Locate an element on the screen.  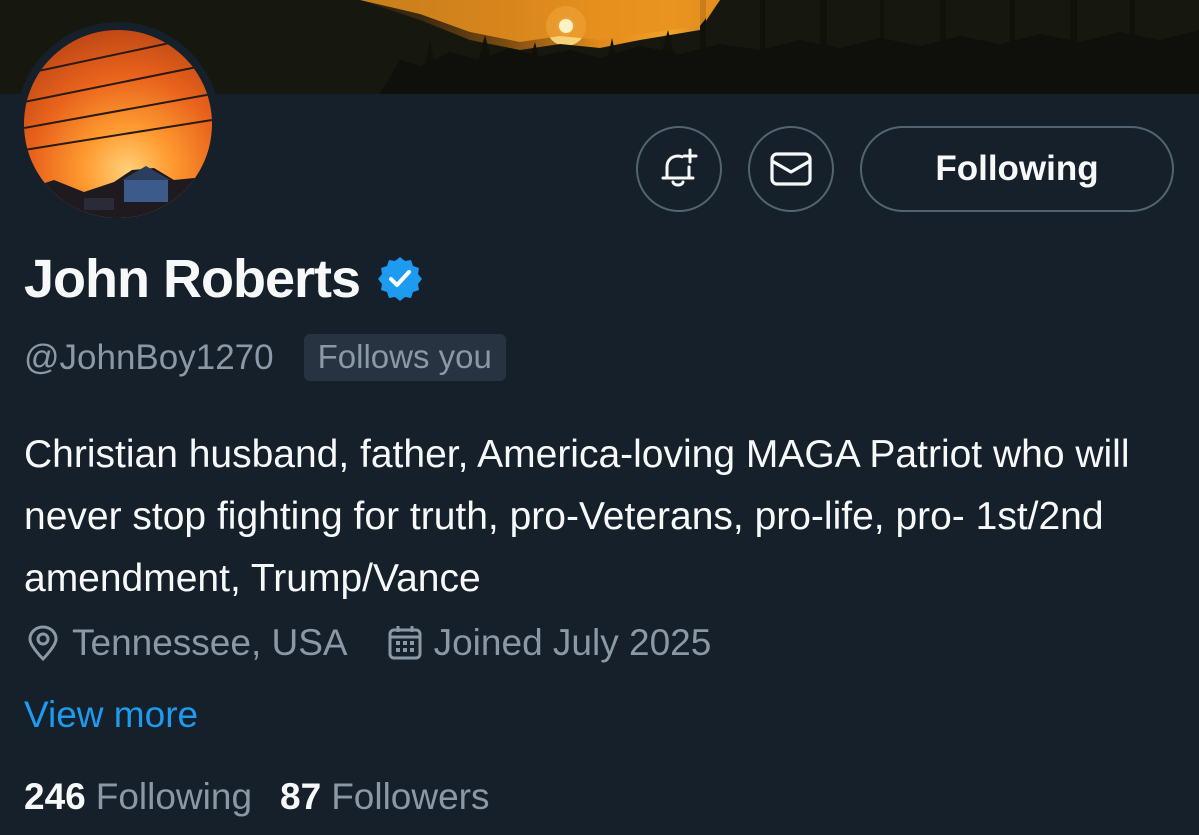
profile-meta: Tennessee, USA Joined July 2025 is located at coordinates (367, 643).